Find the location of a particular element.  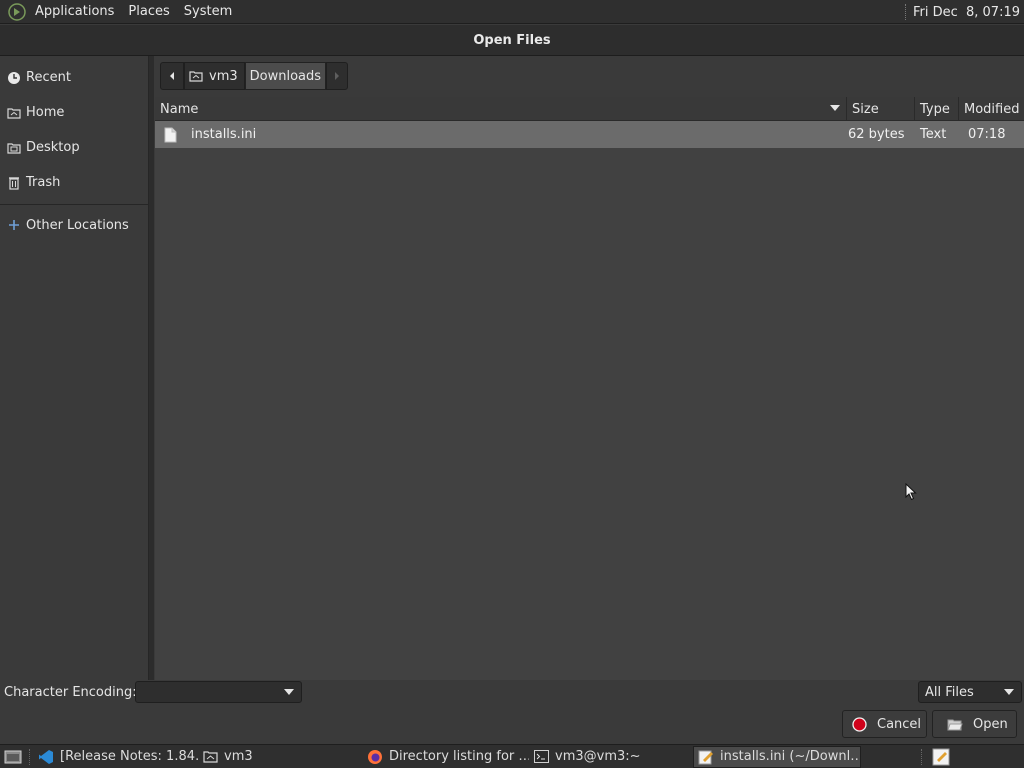

task-label: vm3 is located at coordinates (238, 756).